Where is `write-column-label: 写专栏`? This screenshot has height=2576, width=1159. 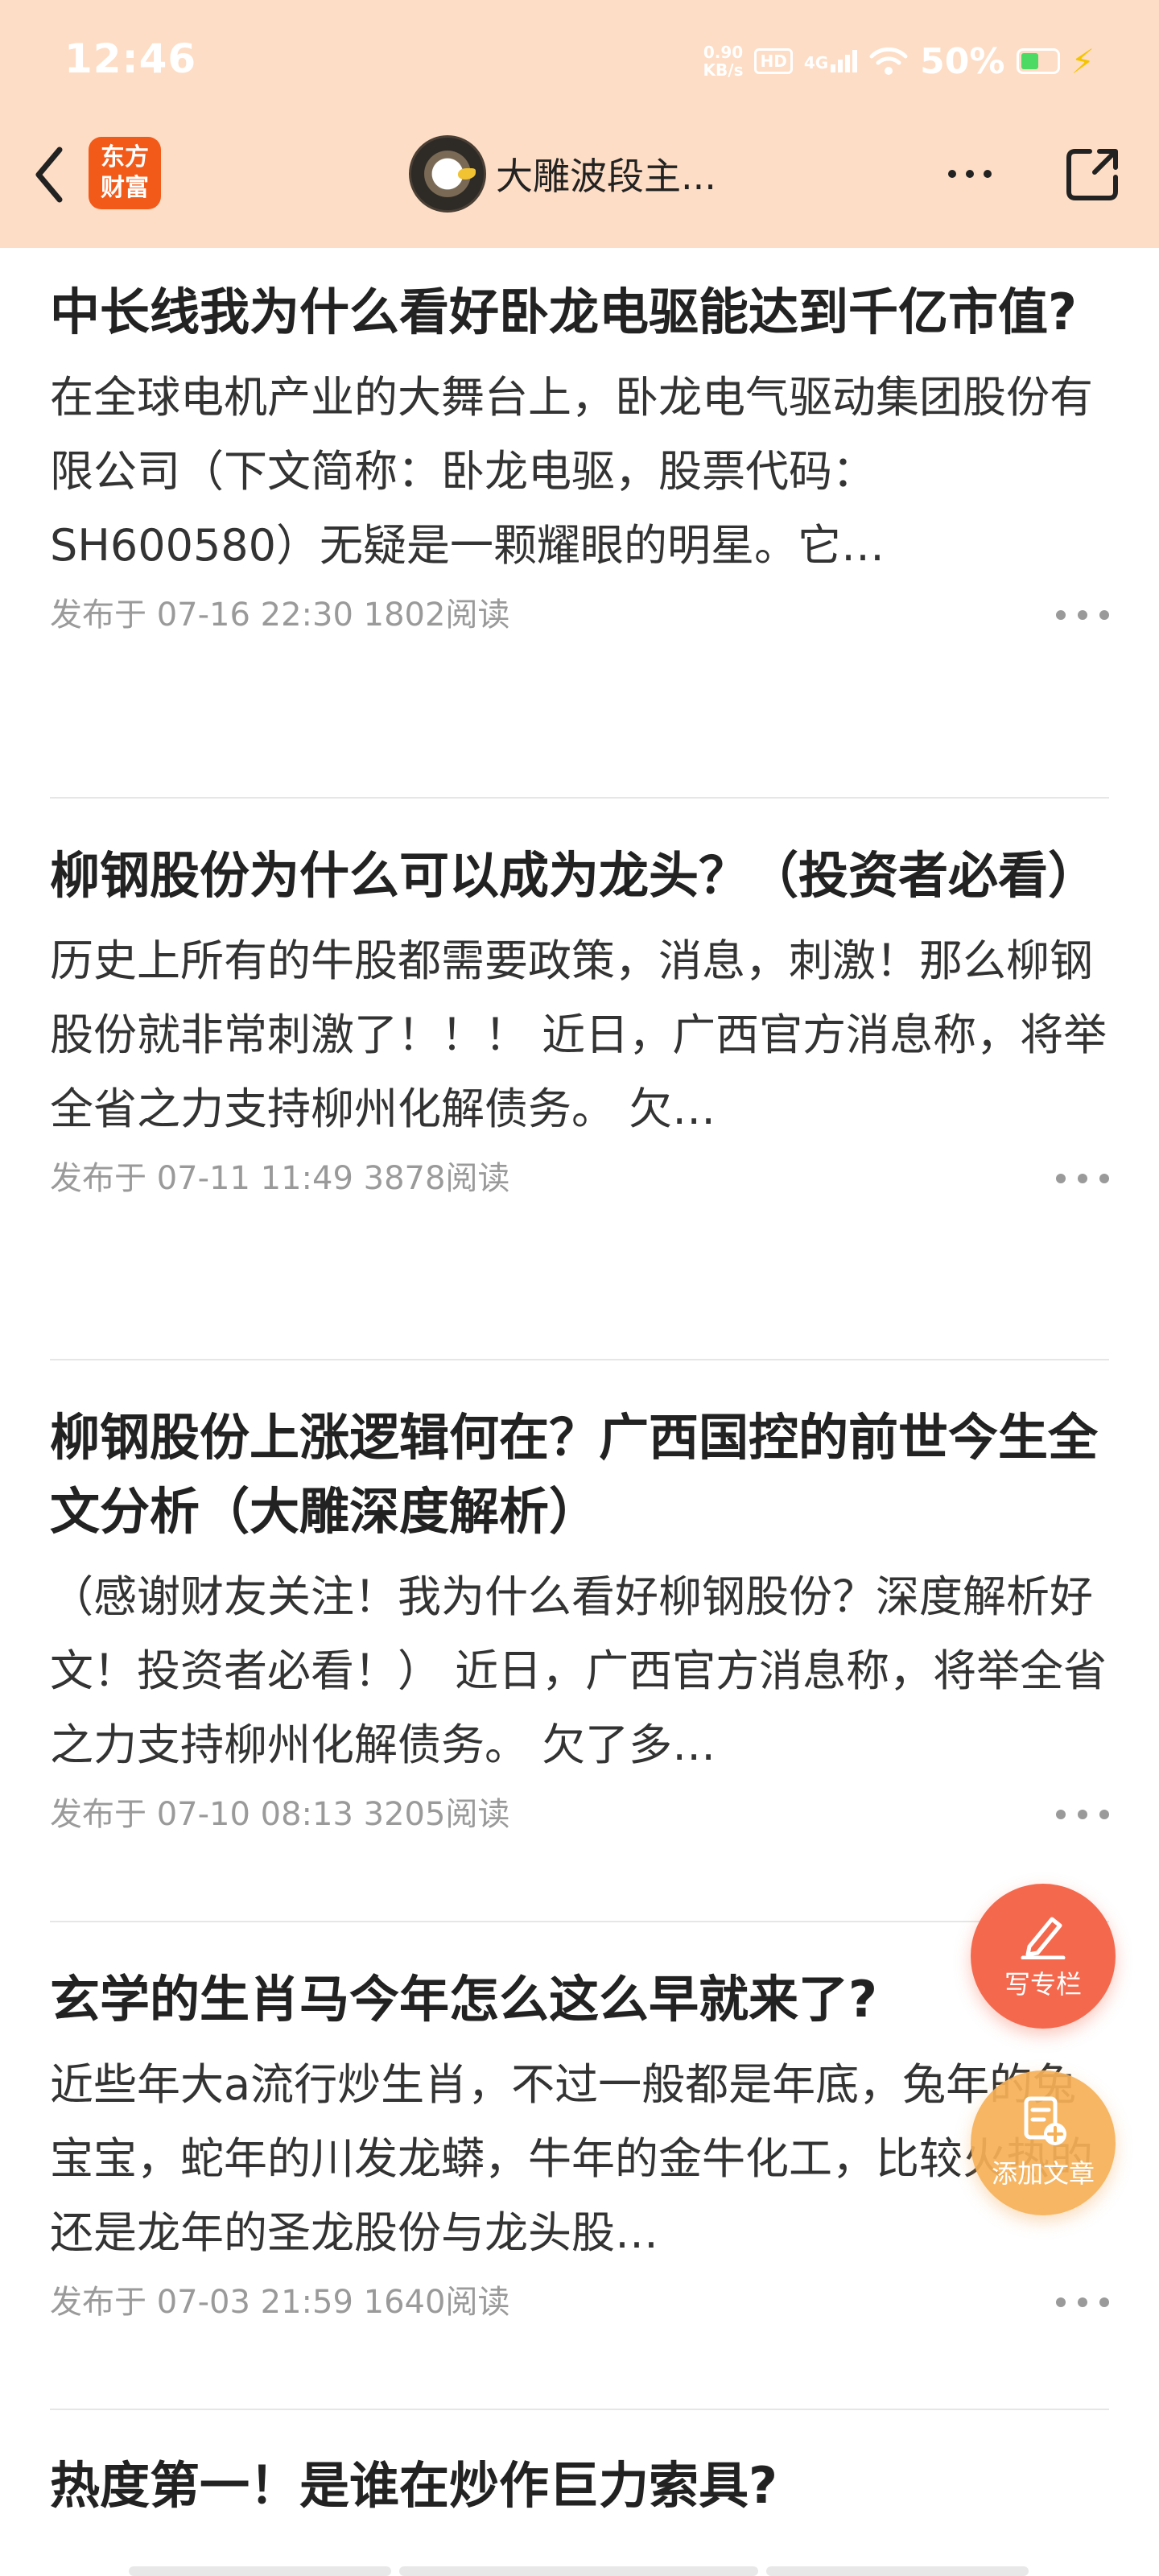 write-column-label: 写专栏 is located at coordinates (1043, 1984).